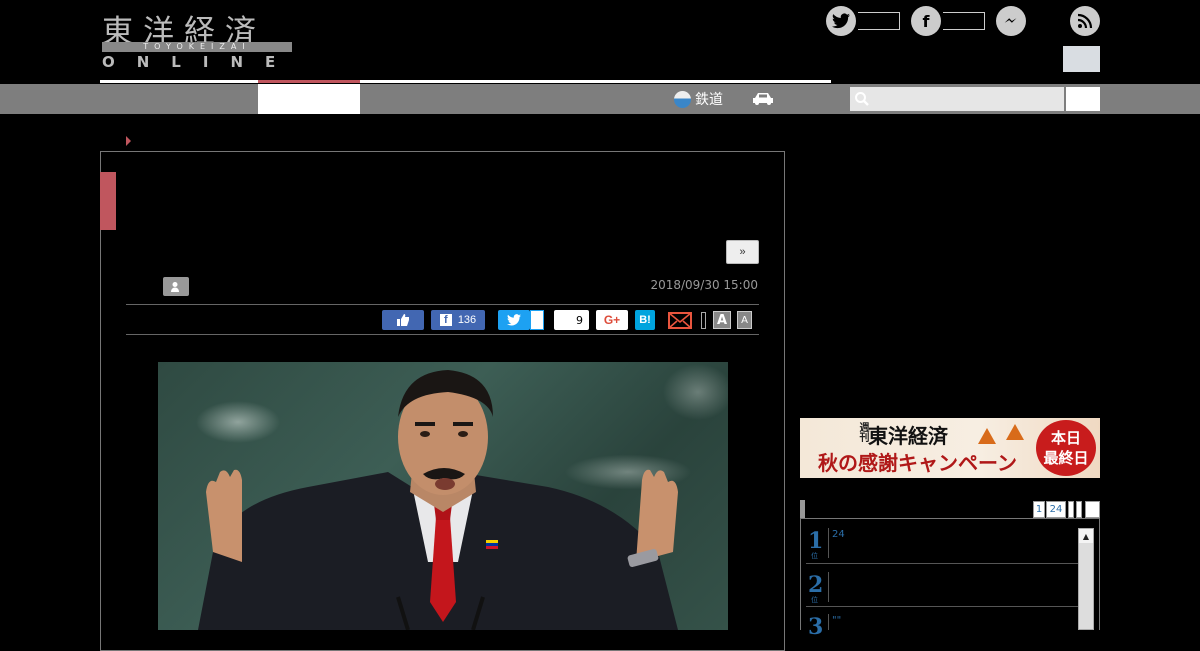  Describe the element at coordinates (612, 320) in the screenshot. I see `google-plus-button: G+` at that location.